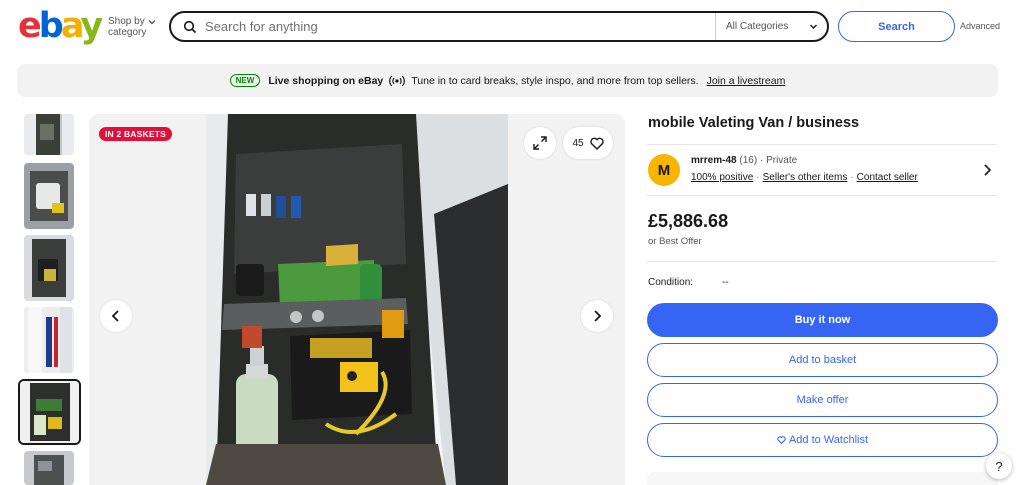 This screenshot has width=1024, height=485. I want to click on best-offer-note: or Best Offer, so click(675, 241).